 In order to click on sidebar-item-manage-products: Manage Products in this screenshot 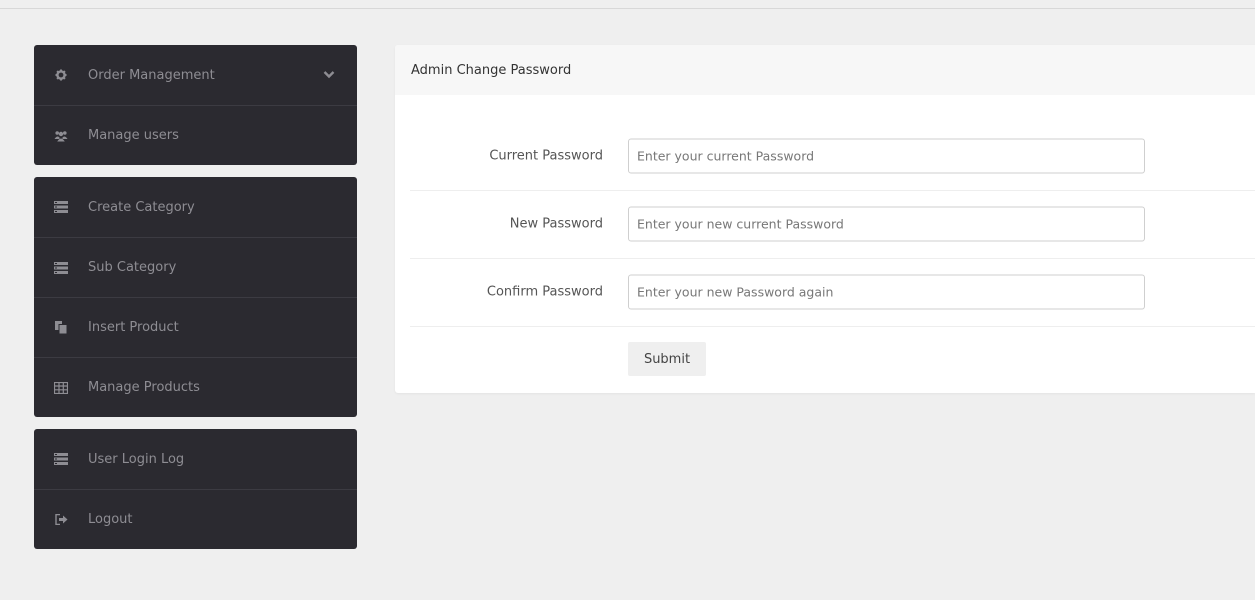, I will do `click(195, 387)`.